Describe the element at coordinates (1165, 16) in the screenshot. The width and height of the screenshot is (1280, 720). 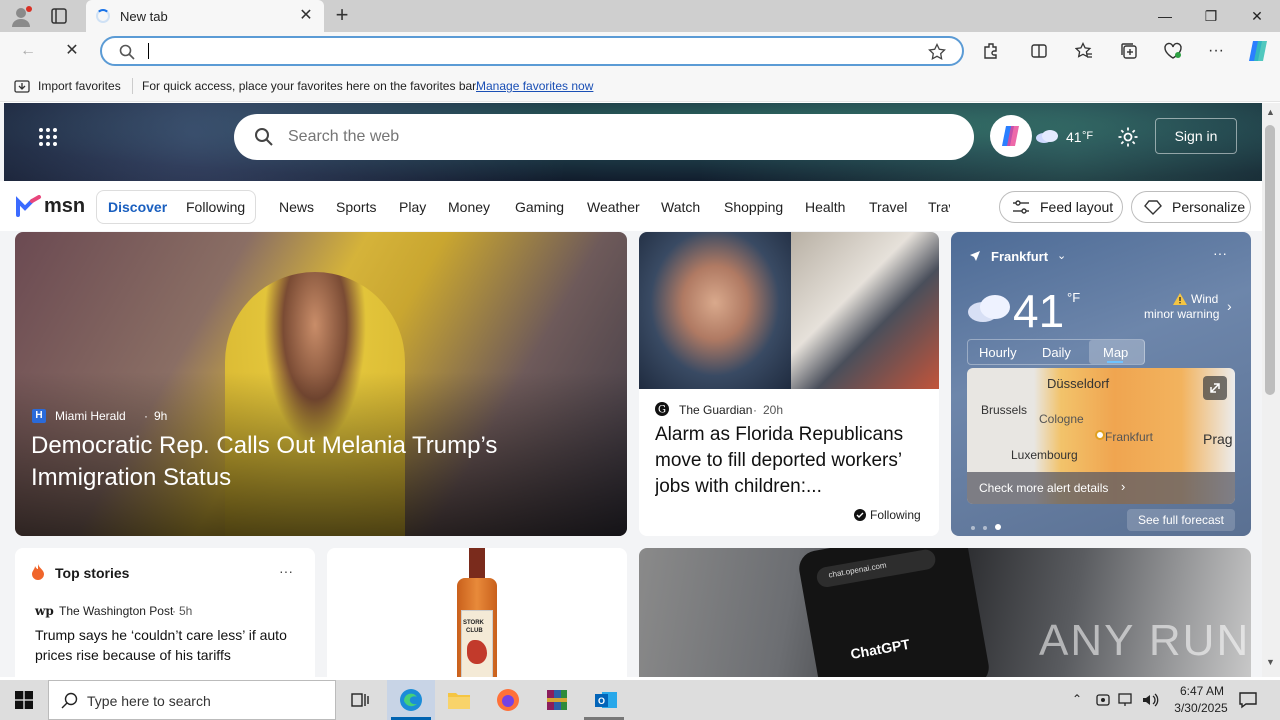
I see `minimize-button: —` at that location.